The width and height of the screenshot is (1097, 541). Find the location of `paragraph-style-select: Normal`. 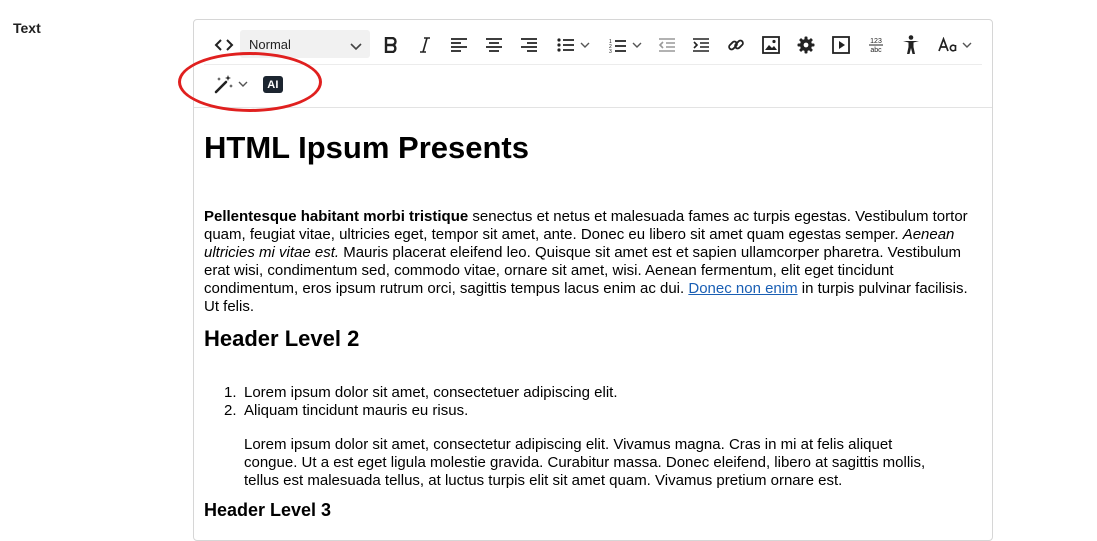

paragraph-style-select: Normal is located at coordinates (305, 44).